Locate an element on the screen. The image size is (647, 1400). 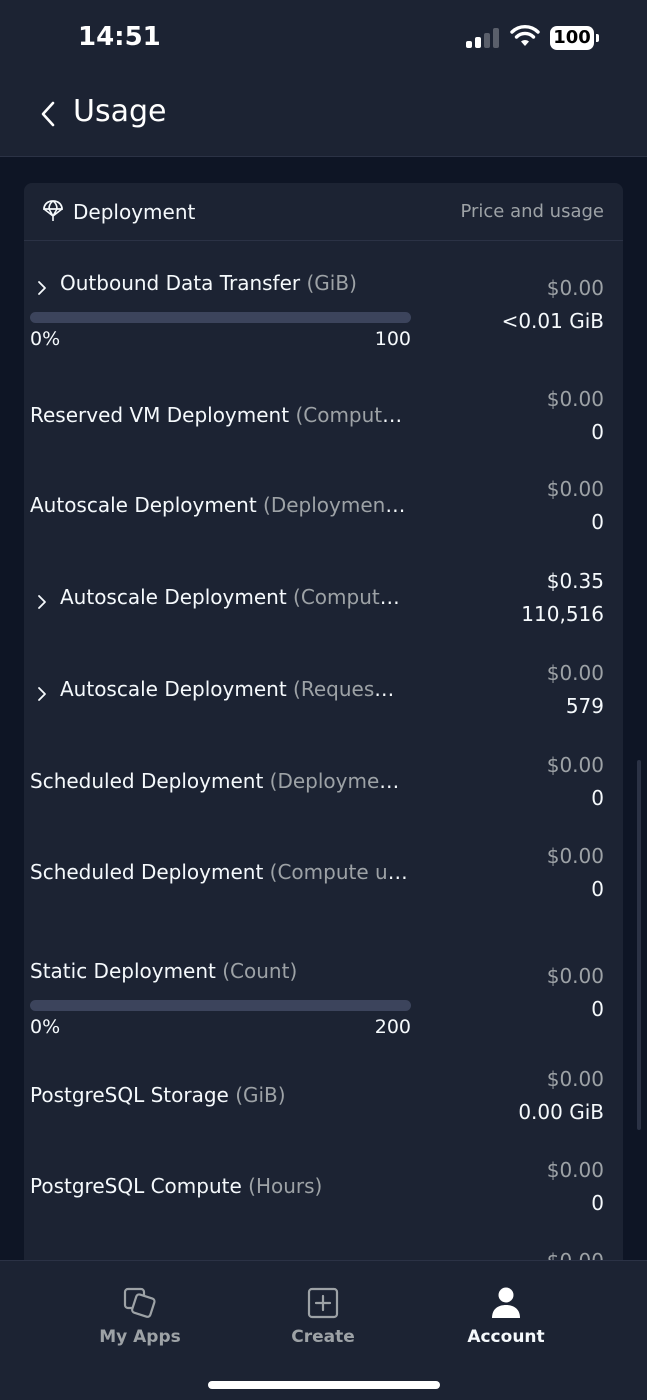
card-right-label: Price and usage is located at coordinates (532, 211).